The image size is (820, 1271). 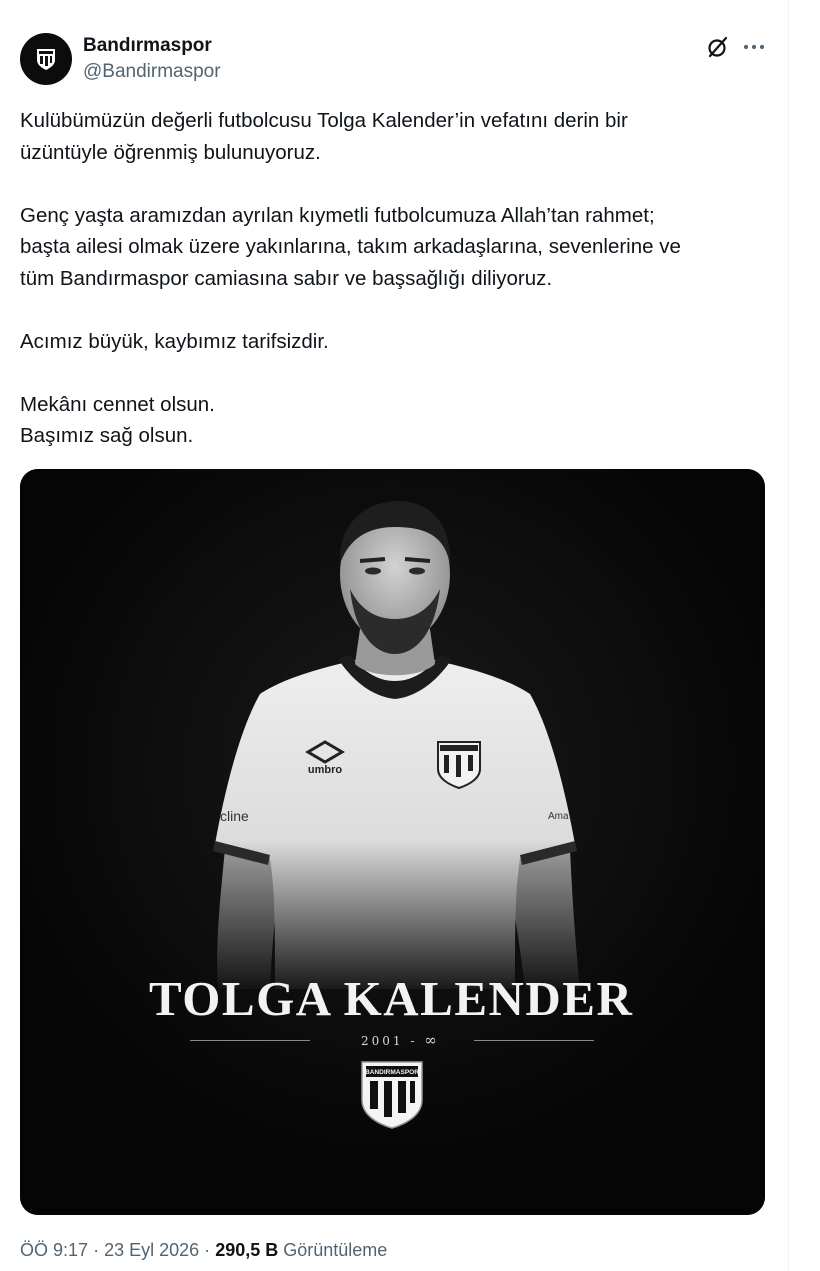 What do you see at coordinates (117, 404) in the screenshot?
I see `tweet-line: Mekânı cennet olsun.` at bounding box center [117, 404].